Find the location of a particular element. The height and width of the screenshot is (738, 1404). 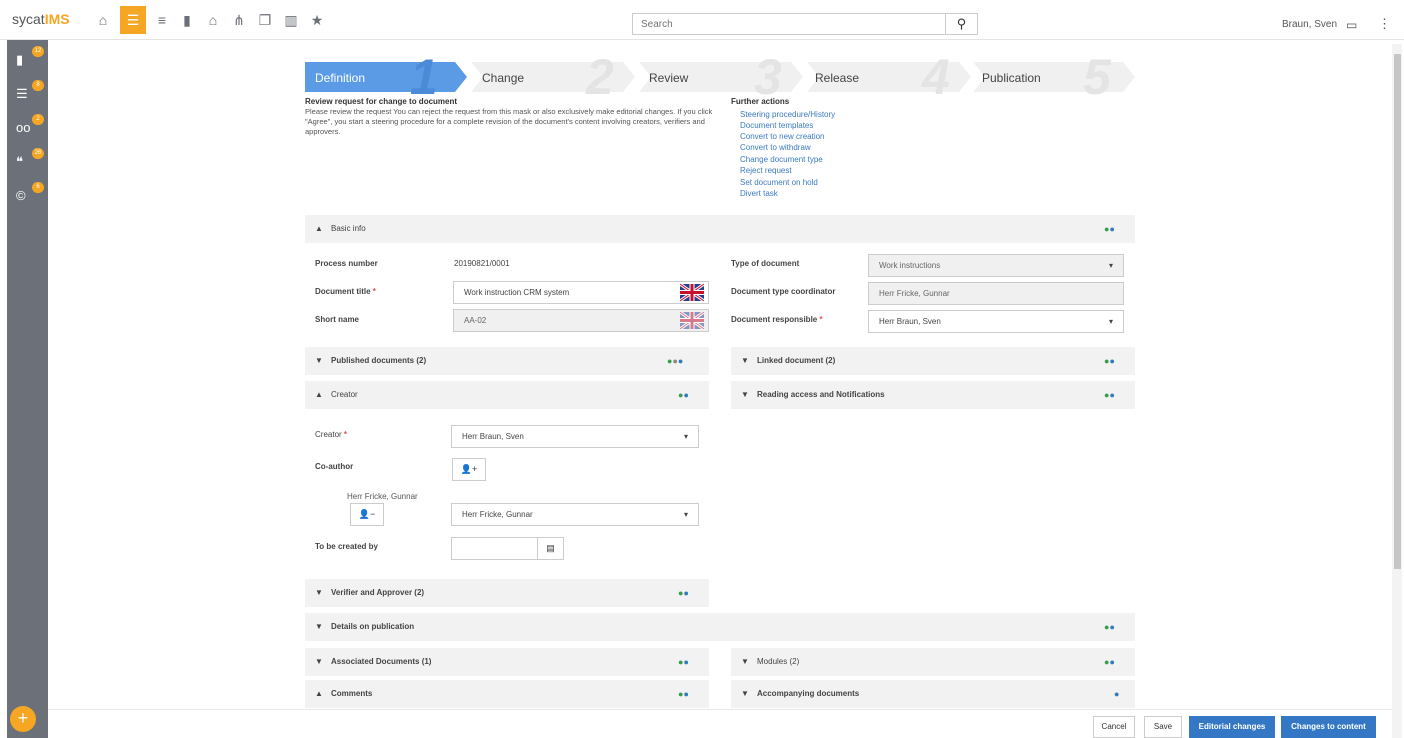

document-responsible-select: Herr Braun, Sven ▾ is located at coordinates (996, 321).